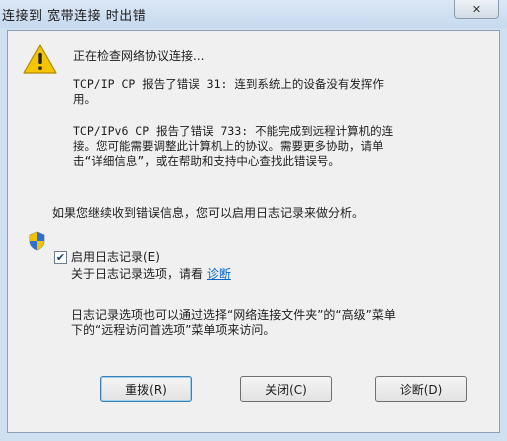  What do you see at coordinates (233, 131) in the screenshot?
I see `ipv6-error-line-1: TCP/IPv6 CP 报告了错误 733: 不能完成到远程计算机的连` at bounding box center [233, 131].